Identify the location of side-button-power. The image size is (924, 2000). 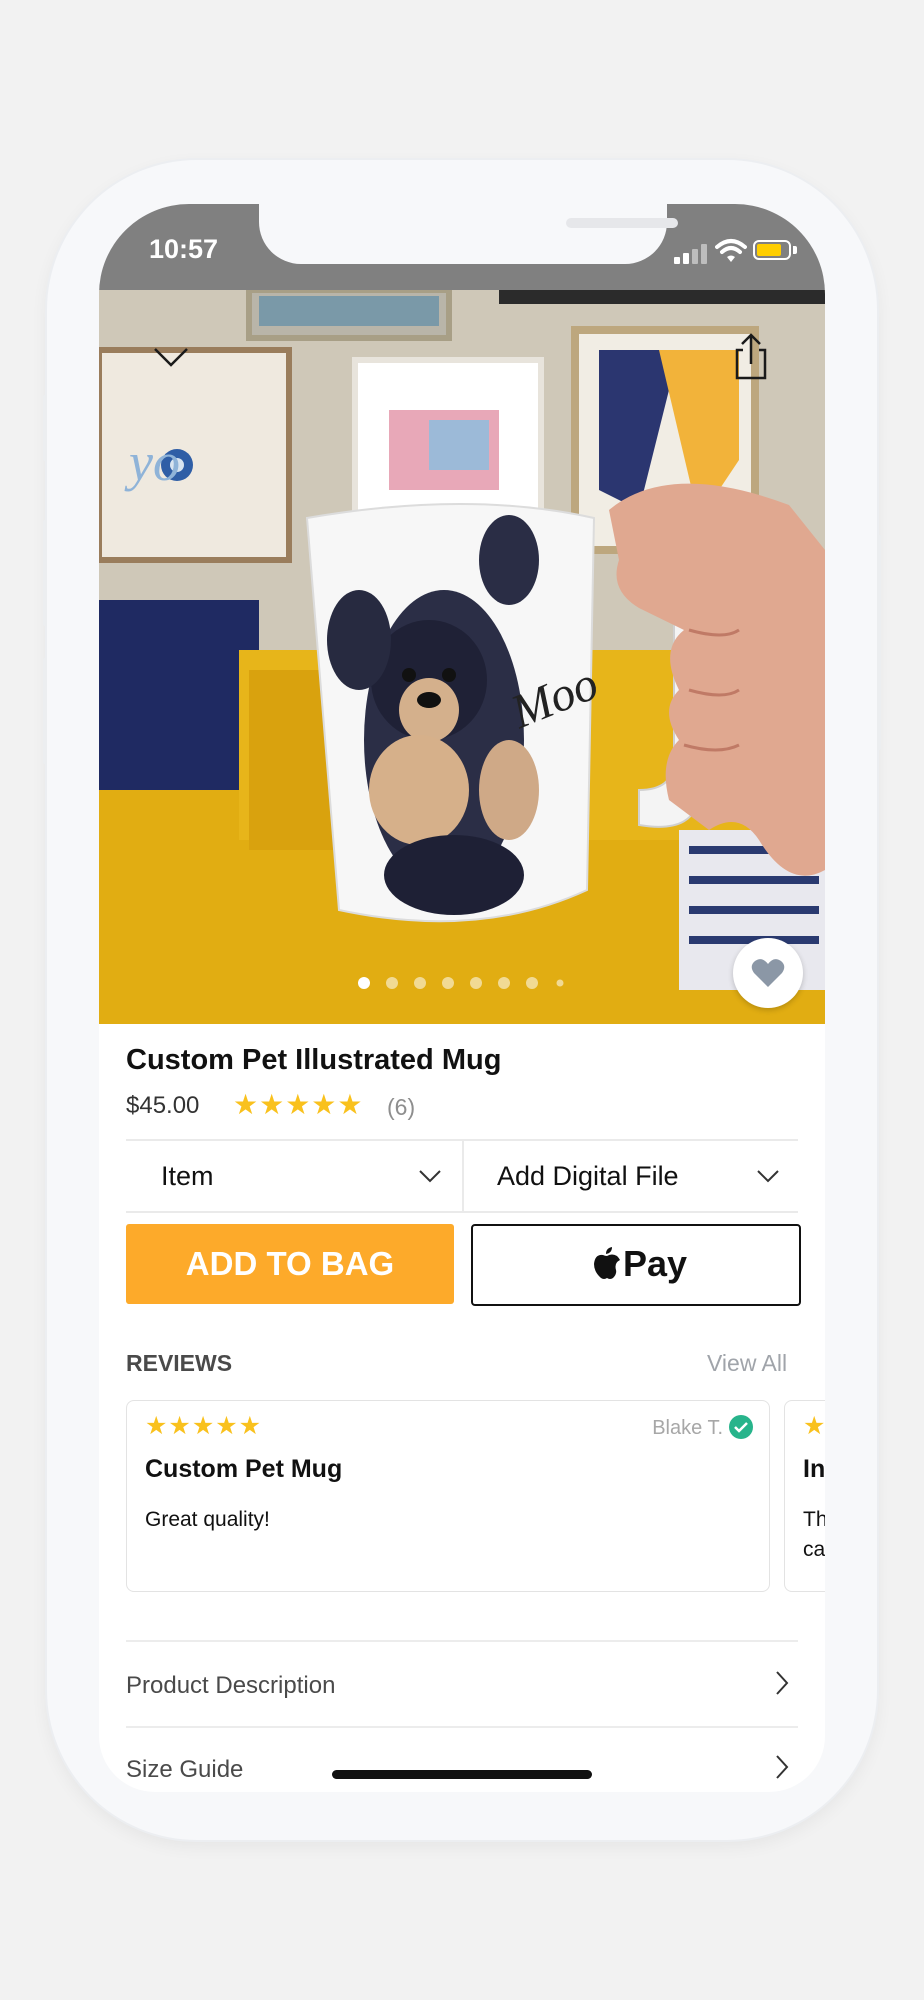
(879, 642).